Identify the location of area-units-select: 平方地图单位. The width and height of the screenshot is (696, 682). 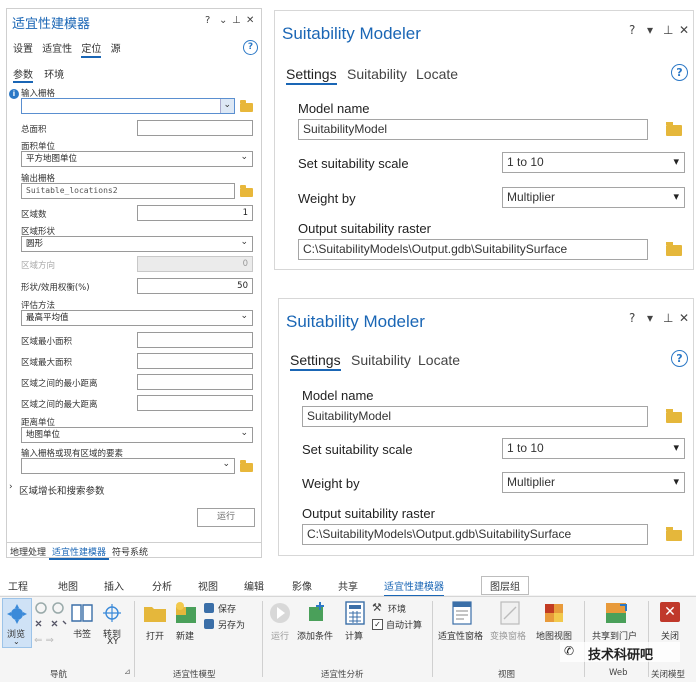
(137, 159).